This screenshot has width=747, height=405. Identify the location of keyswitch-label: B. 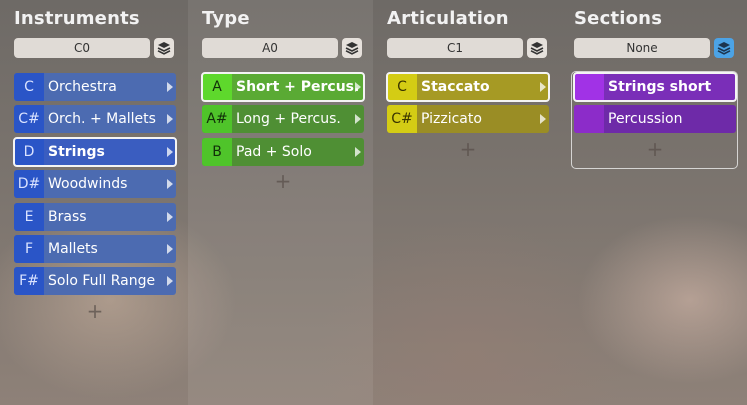
(217, 151).